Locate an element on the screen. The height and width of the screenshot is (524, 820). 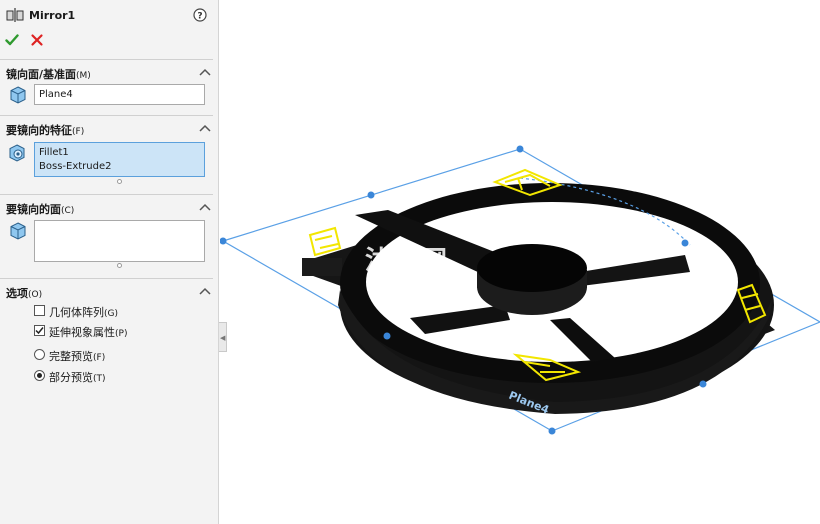
features-hotkey: (F) is located at coordinates (78, 132).